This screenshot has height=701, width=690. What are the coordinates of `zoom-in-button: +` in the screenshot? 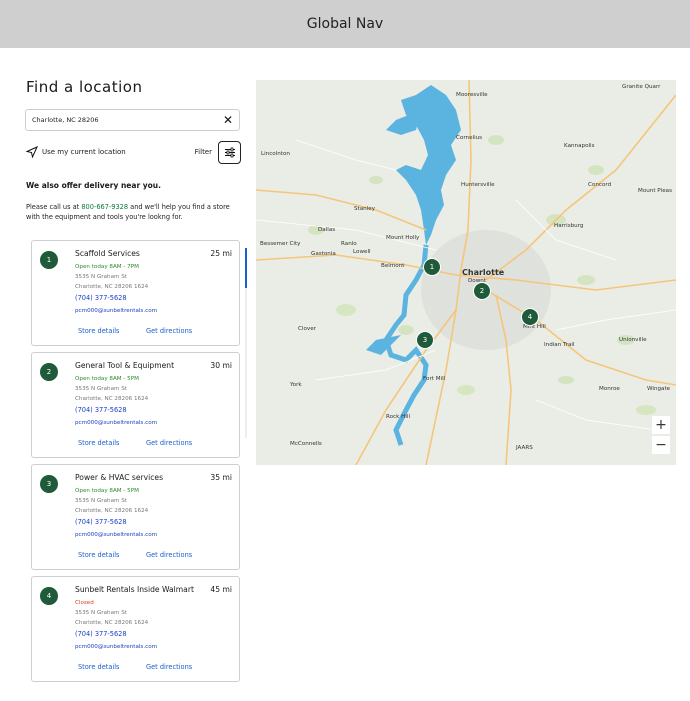 It's located at (661, 425).